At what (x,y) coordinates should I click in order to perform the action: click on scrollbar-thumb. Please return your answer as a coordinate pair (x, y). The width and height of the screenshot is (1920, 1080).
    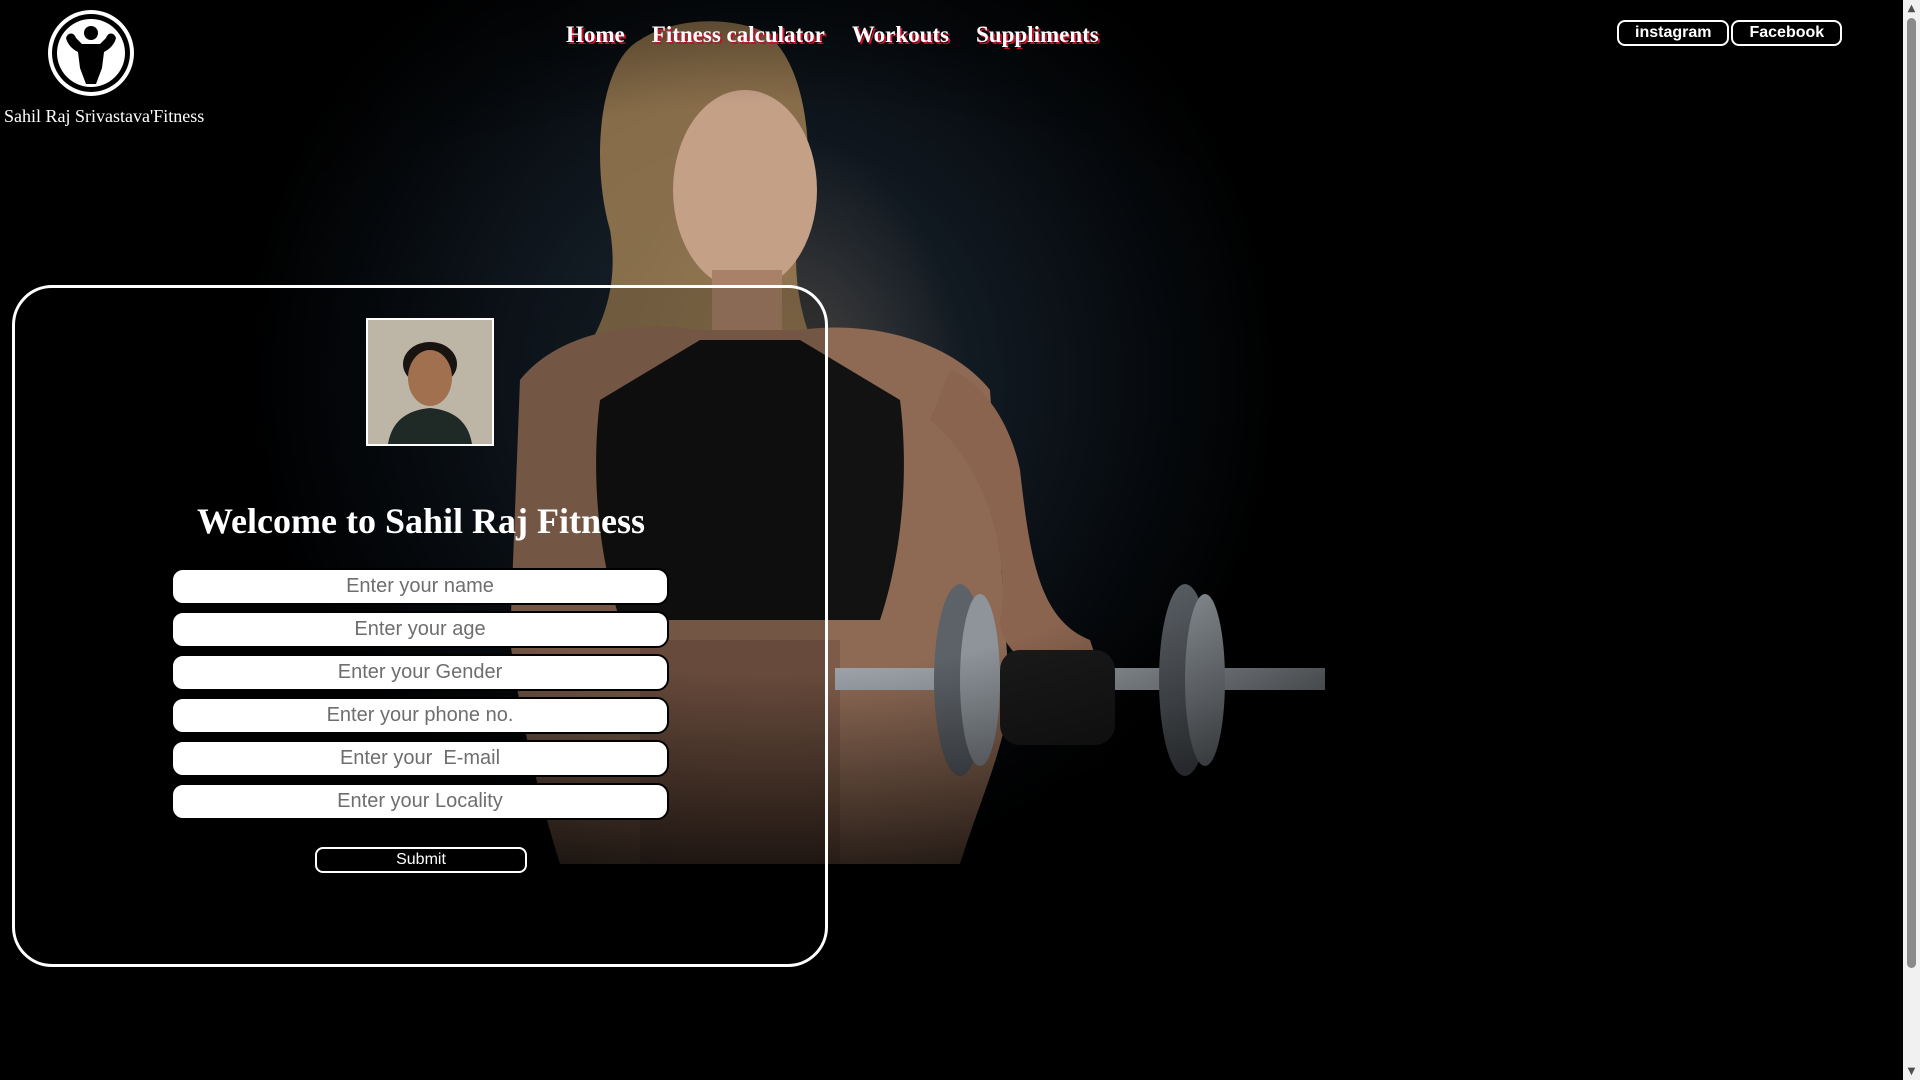
    Looking at the image, I should click on (1911, 493).